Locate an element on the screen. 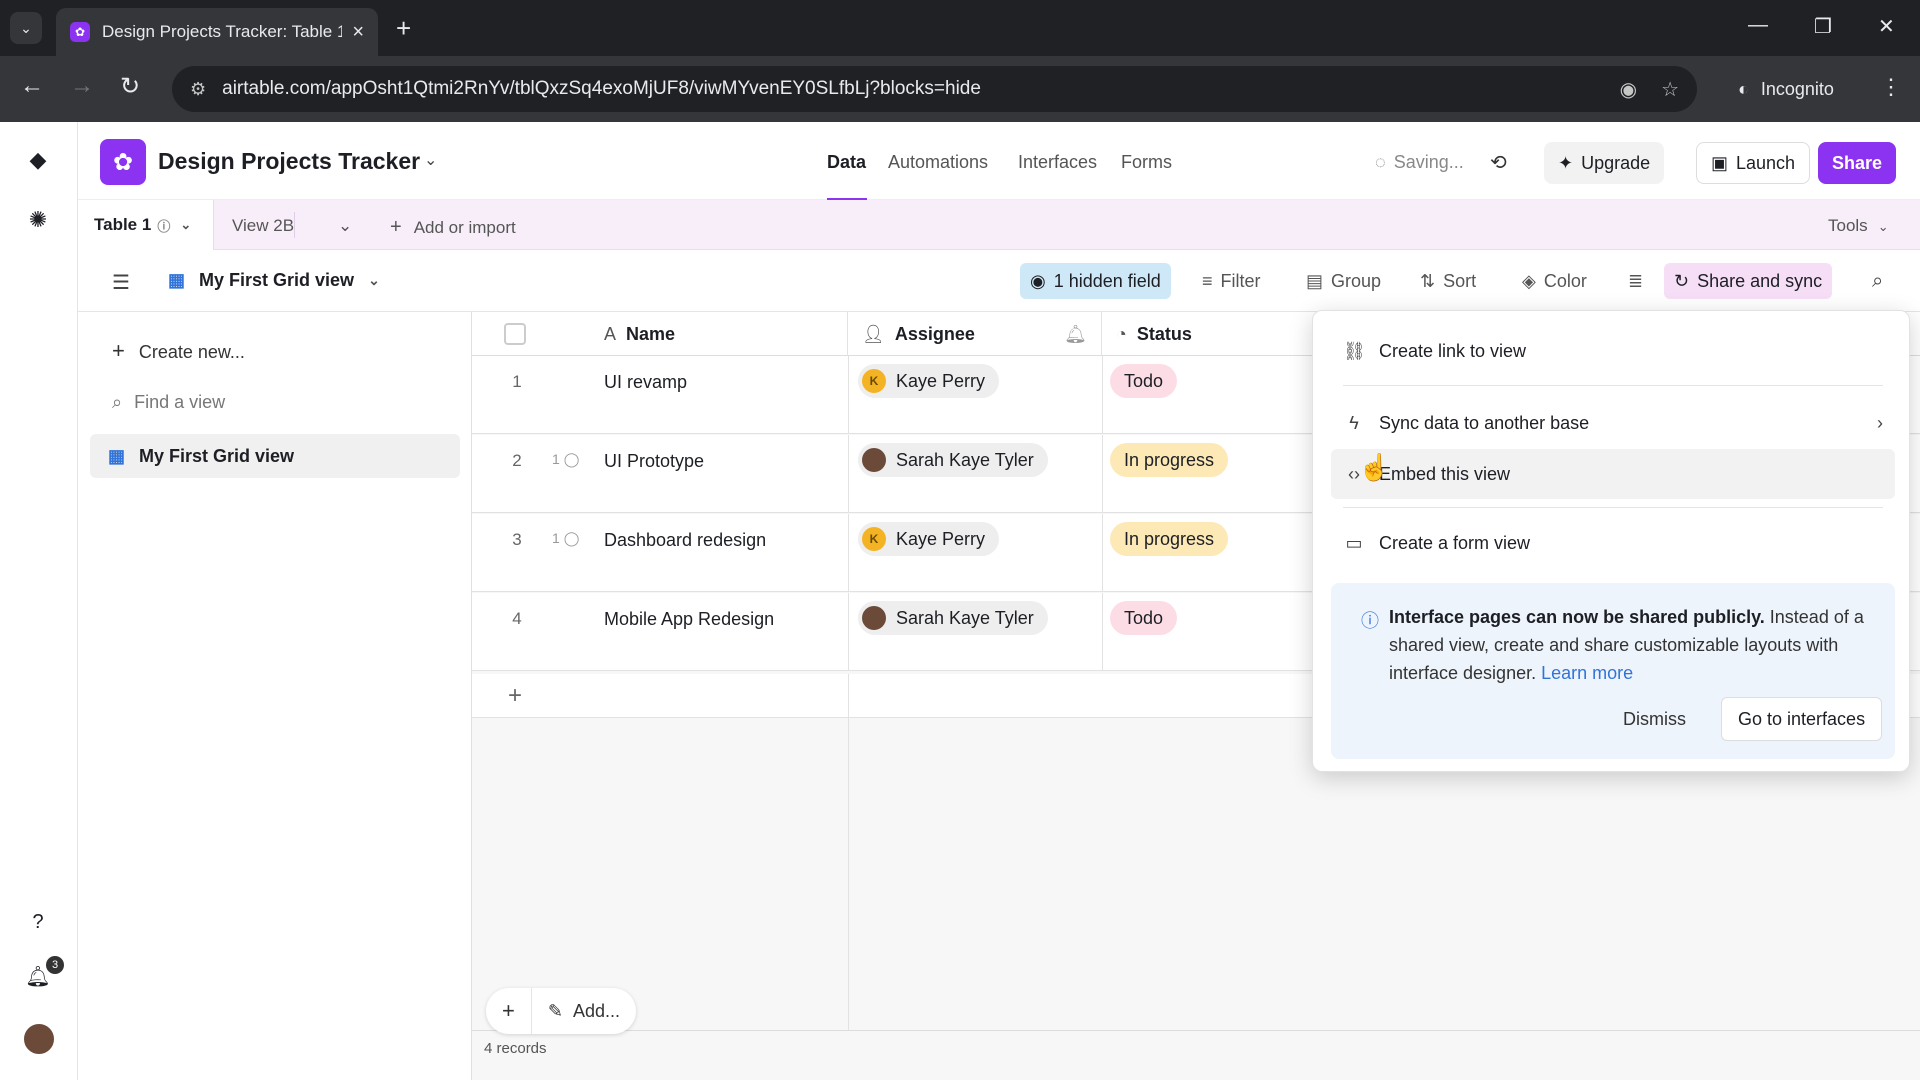 The width and height of the screenshot is (1920, 1080). grid-view-icon: ▦ is located at coordinates (177, 280).